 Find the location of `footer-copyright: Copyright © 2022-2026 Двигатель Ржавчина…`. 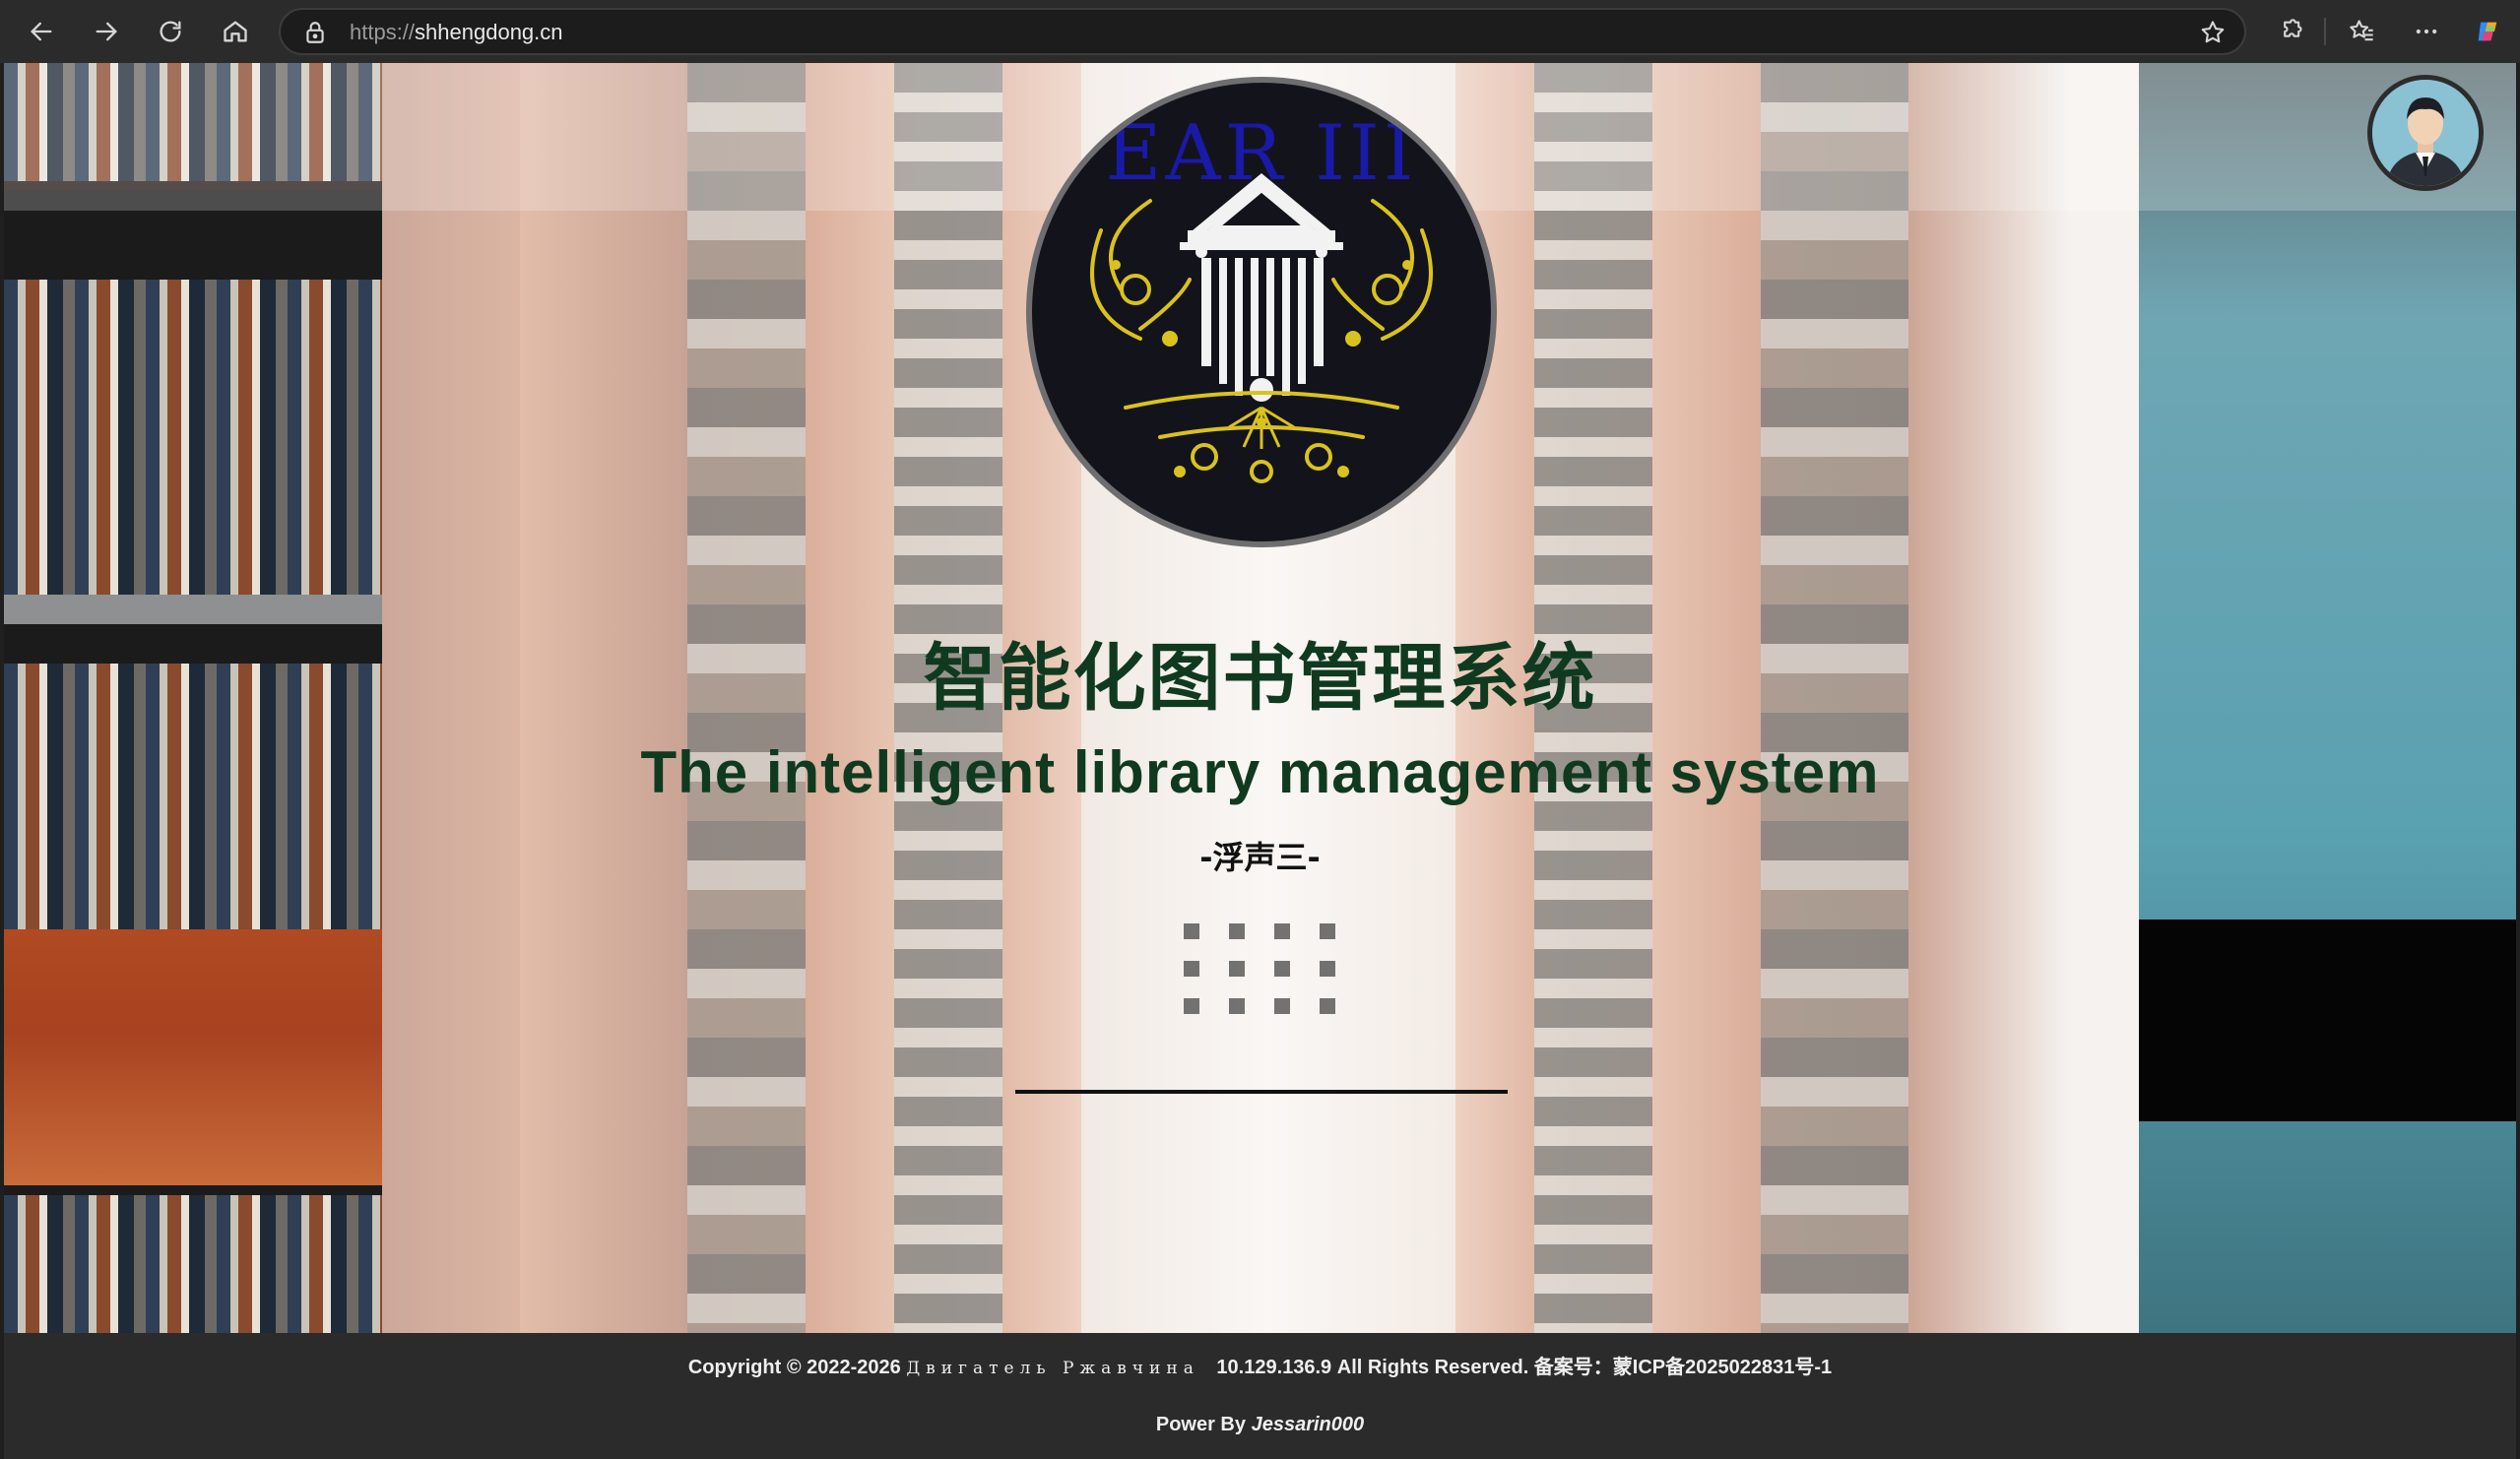

footer-copyright: Copyright © 2022-2026 Двигатель Ржавчина… is located at coordinates (1260, 1368).